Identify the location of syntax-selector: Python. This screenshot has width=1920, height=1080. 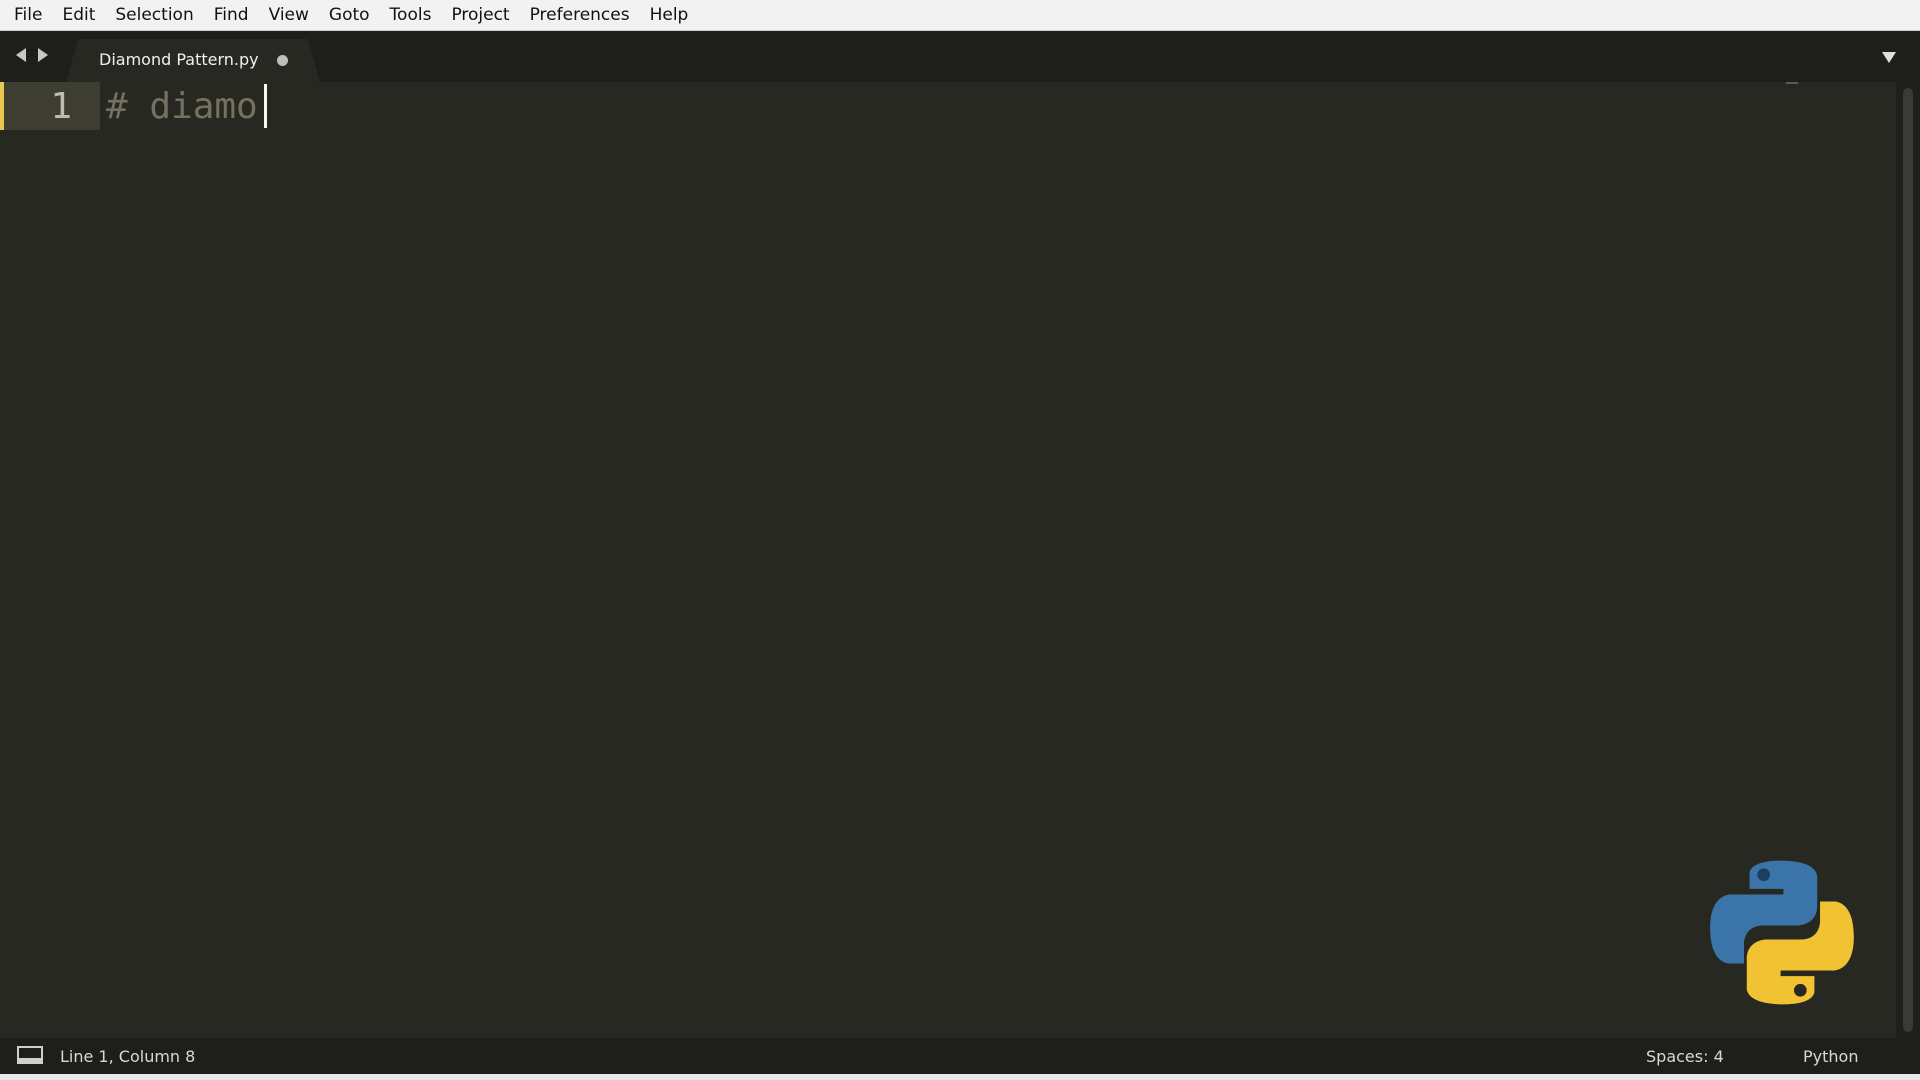
(1830, 1056).